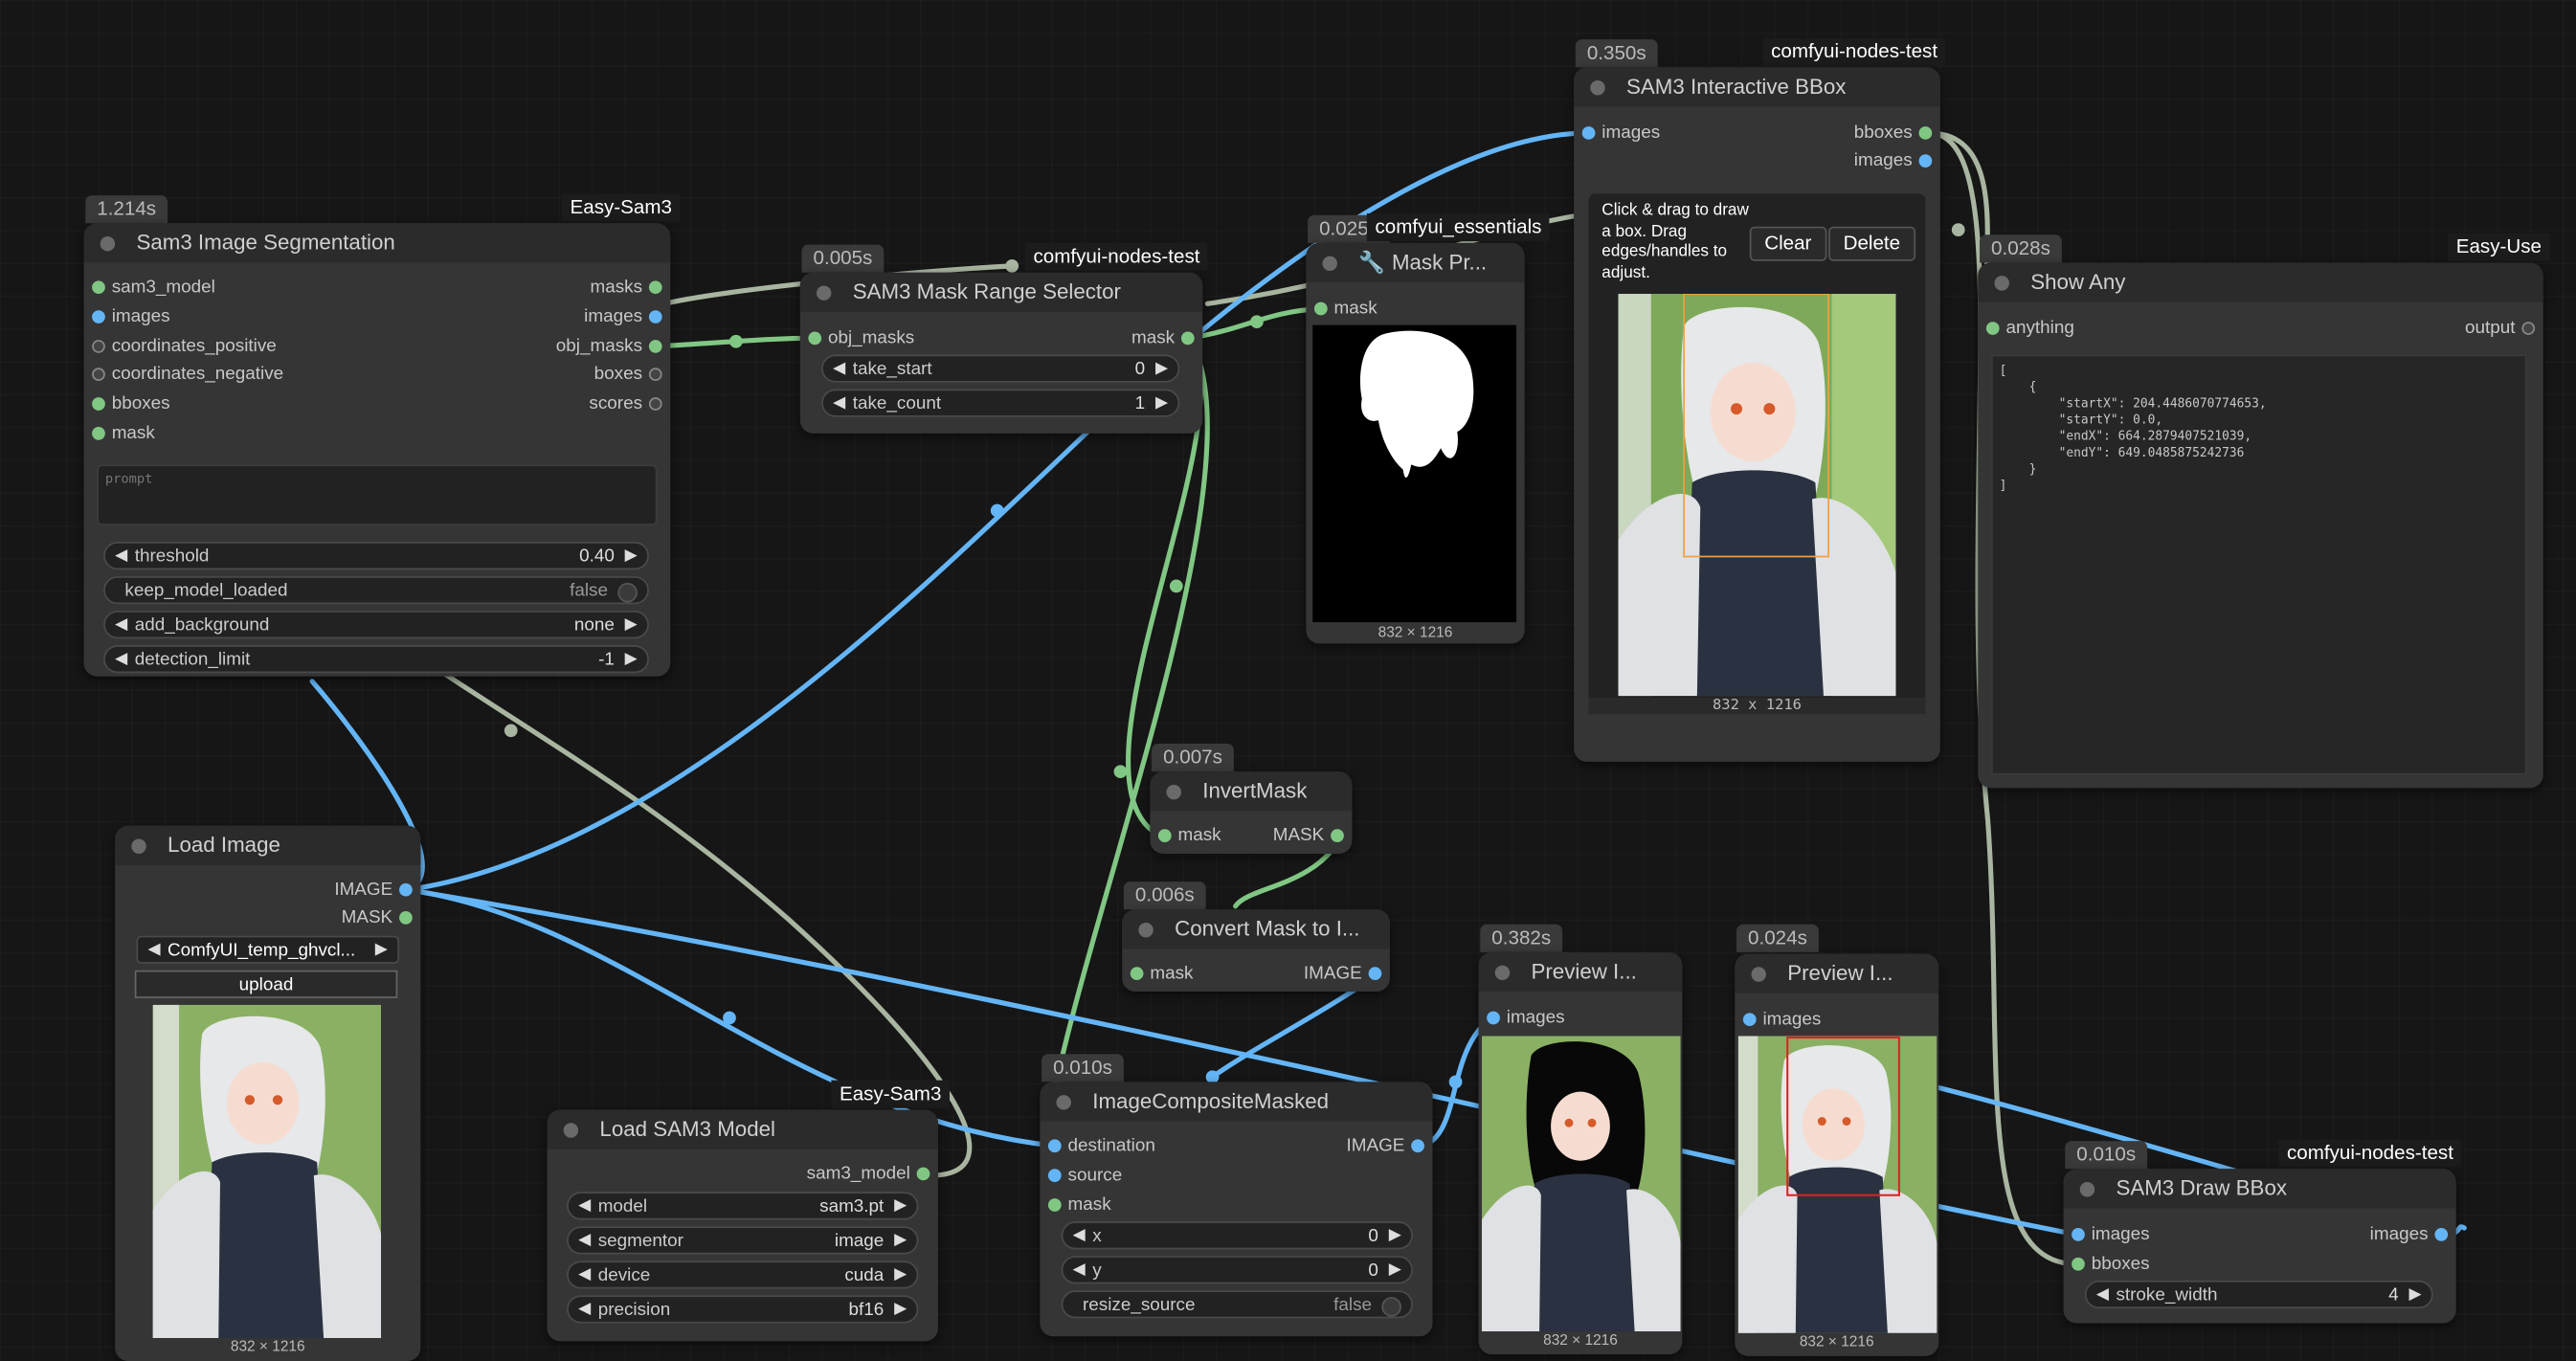 This screenshot has width=2576, height=1361. Describe the element at coordinates (376, 659) in the screenshot. I see `detection-limit-widget: ◀ detection_limit -1 ▶` at that location.